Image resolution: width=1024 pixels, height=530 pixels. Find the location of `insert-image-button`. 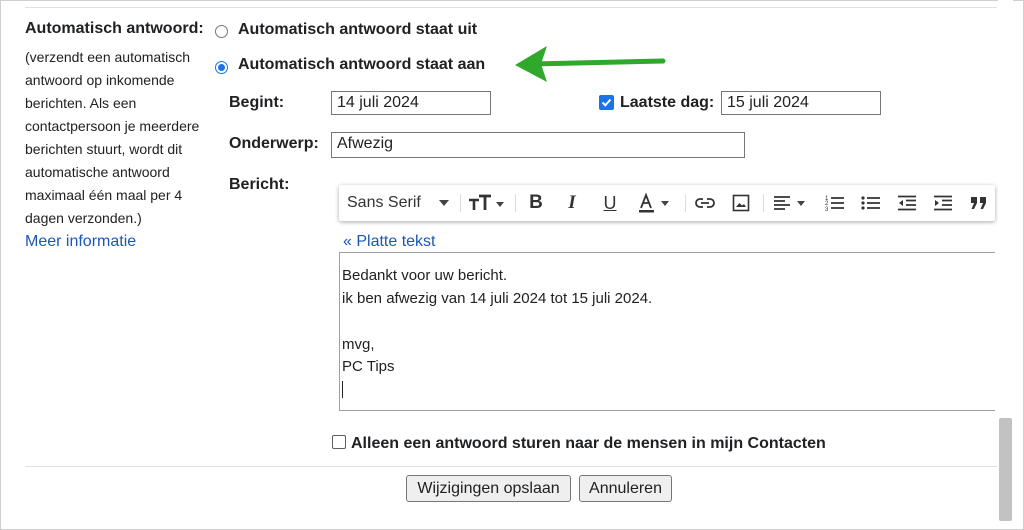

insert-image-button is located at coordinates (741, 203).